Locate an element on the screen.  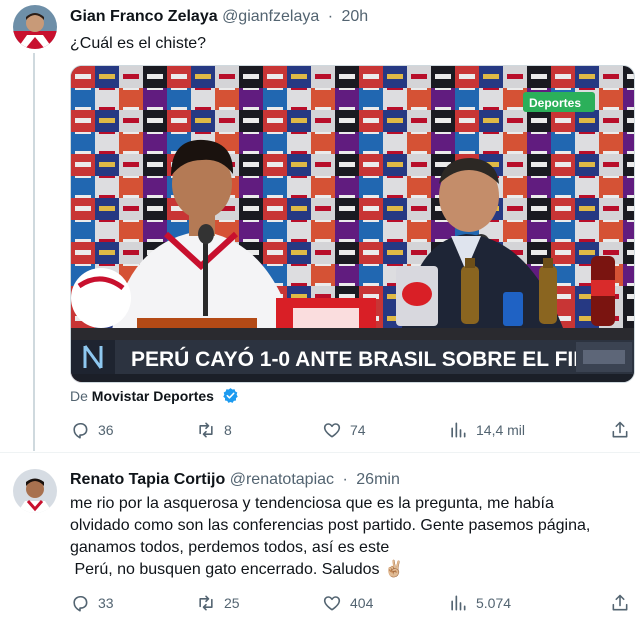
author-name: Renato Tapia Cortijo is located at coordinates (147, 479).